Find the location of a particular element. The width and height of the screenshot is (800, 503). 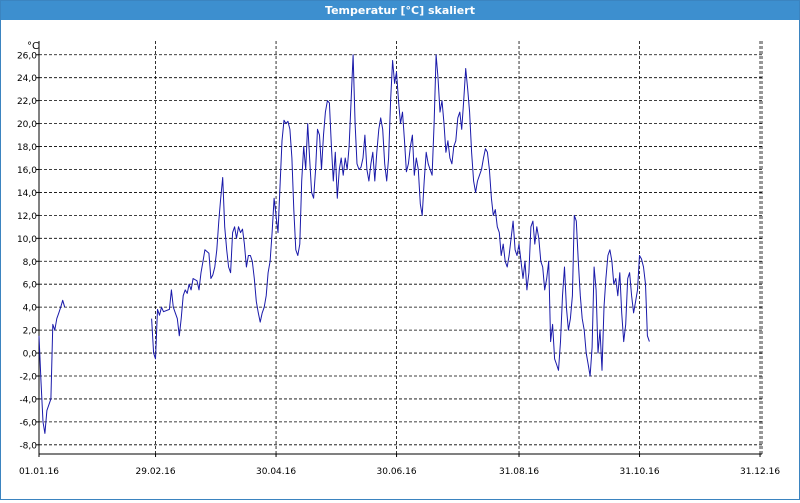

y-tick-label: 6,0 is located at coordinates (30, 286).